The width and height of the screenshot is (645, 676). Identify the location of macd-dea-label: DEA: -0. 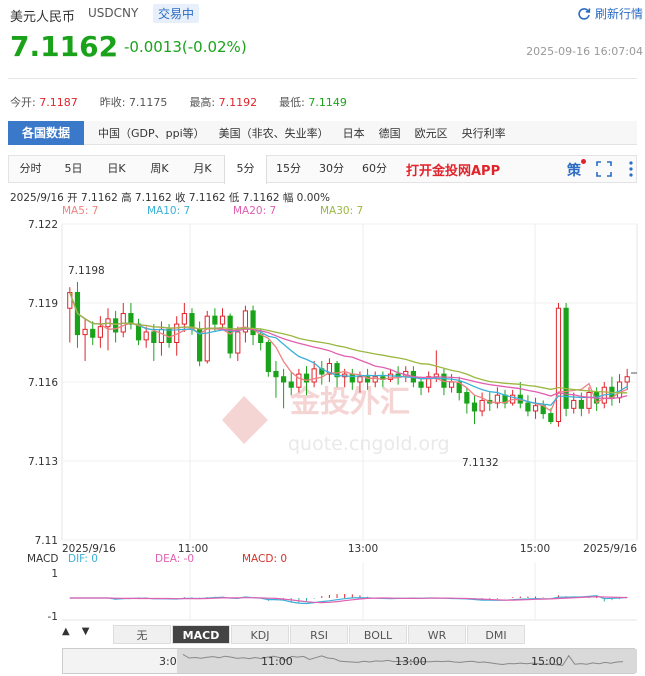
(175, 559).